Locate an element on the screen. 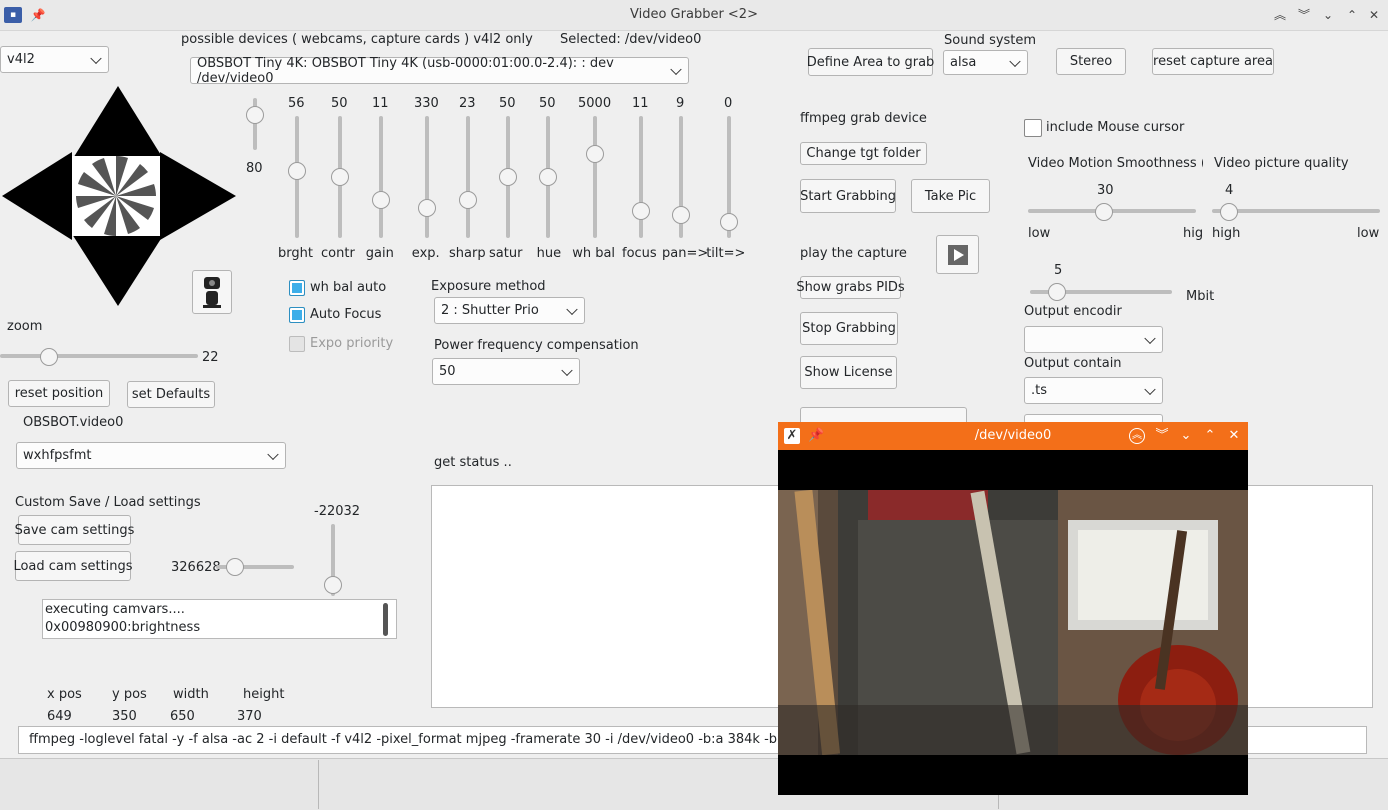  video-frame-image is located at coordinates (1013, 622).